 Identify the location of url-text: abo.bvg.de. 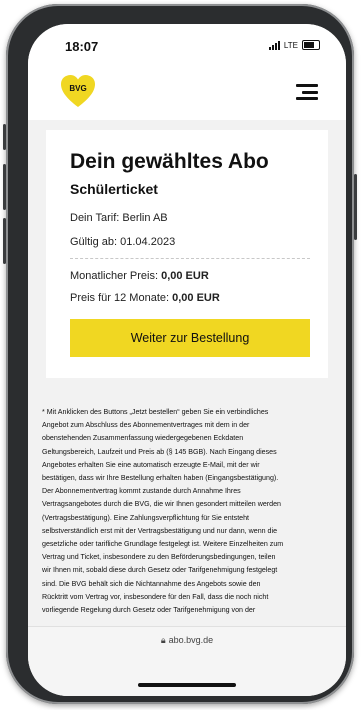
(191, 640).